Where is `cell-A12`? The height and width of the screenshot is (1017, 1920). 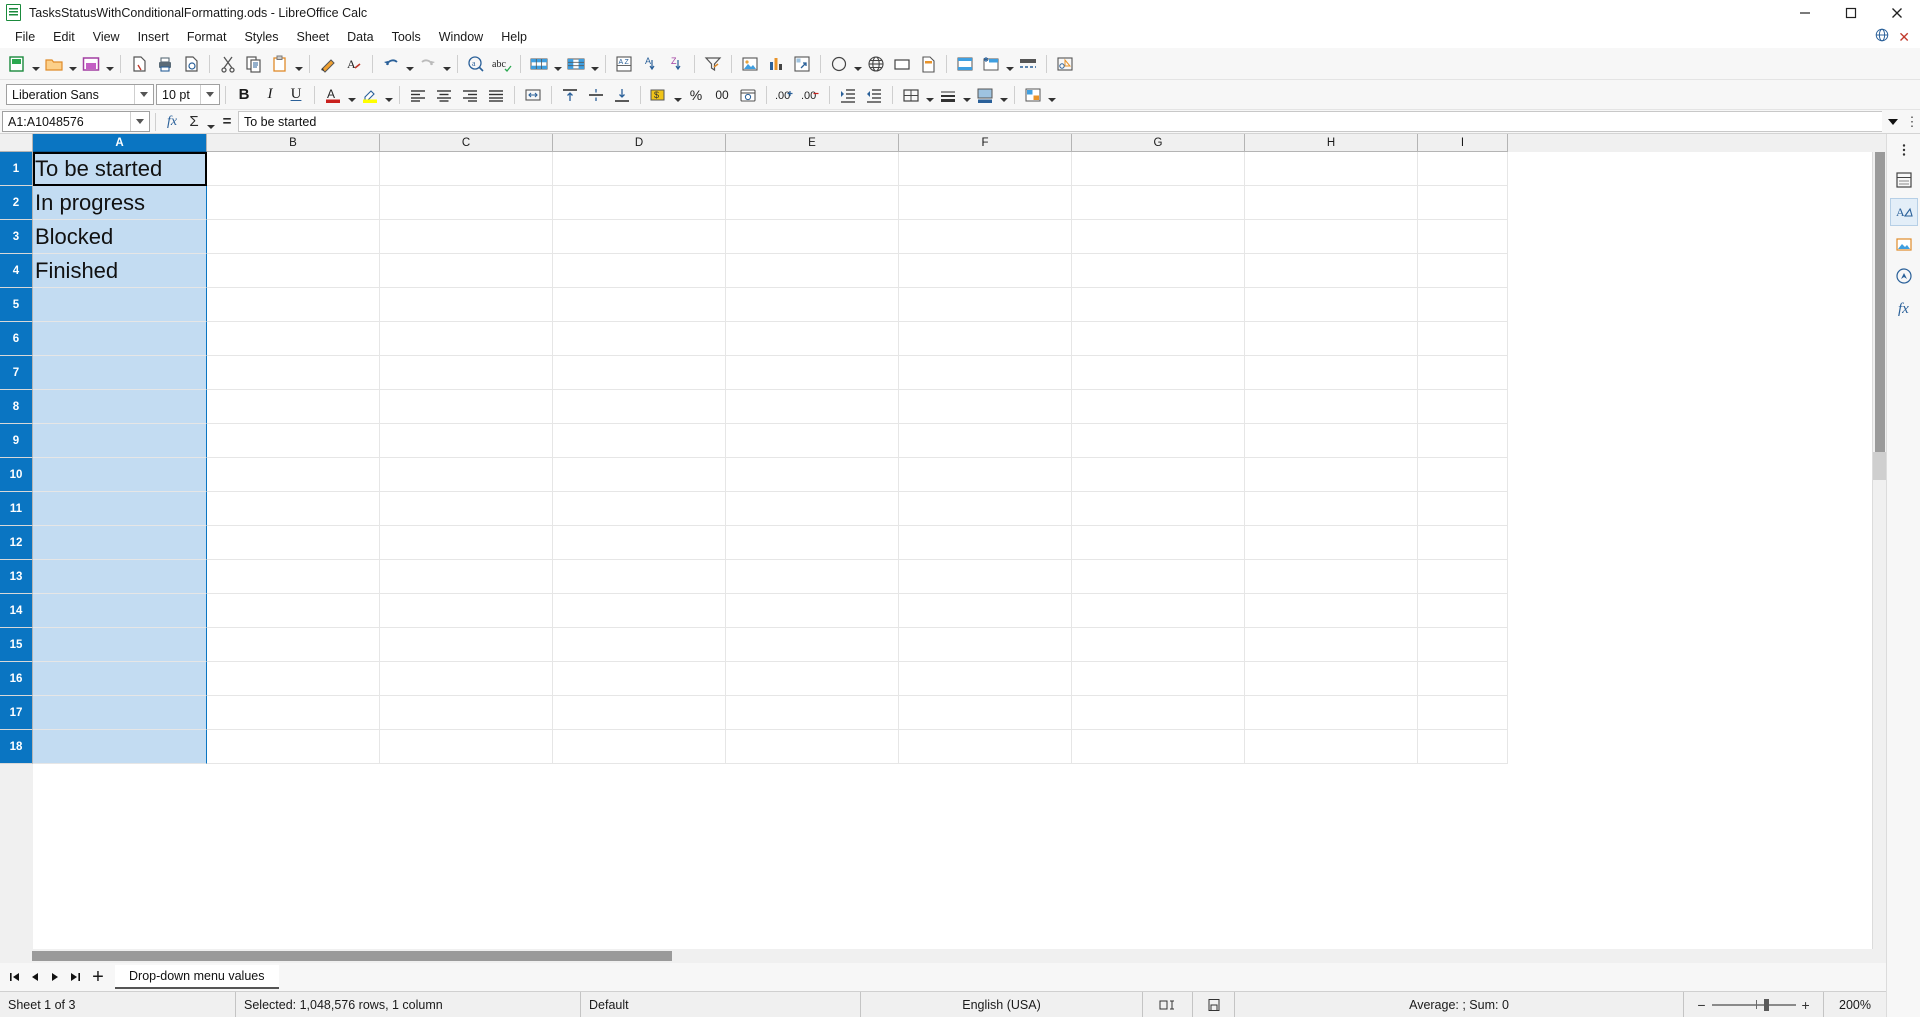
cell-A12 is located at coordinates (120, 543).